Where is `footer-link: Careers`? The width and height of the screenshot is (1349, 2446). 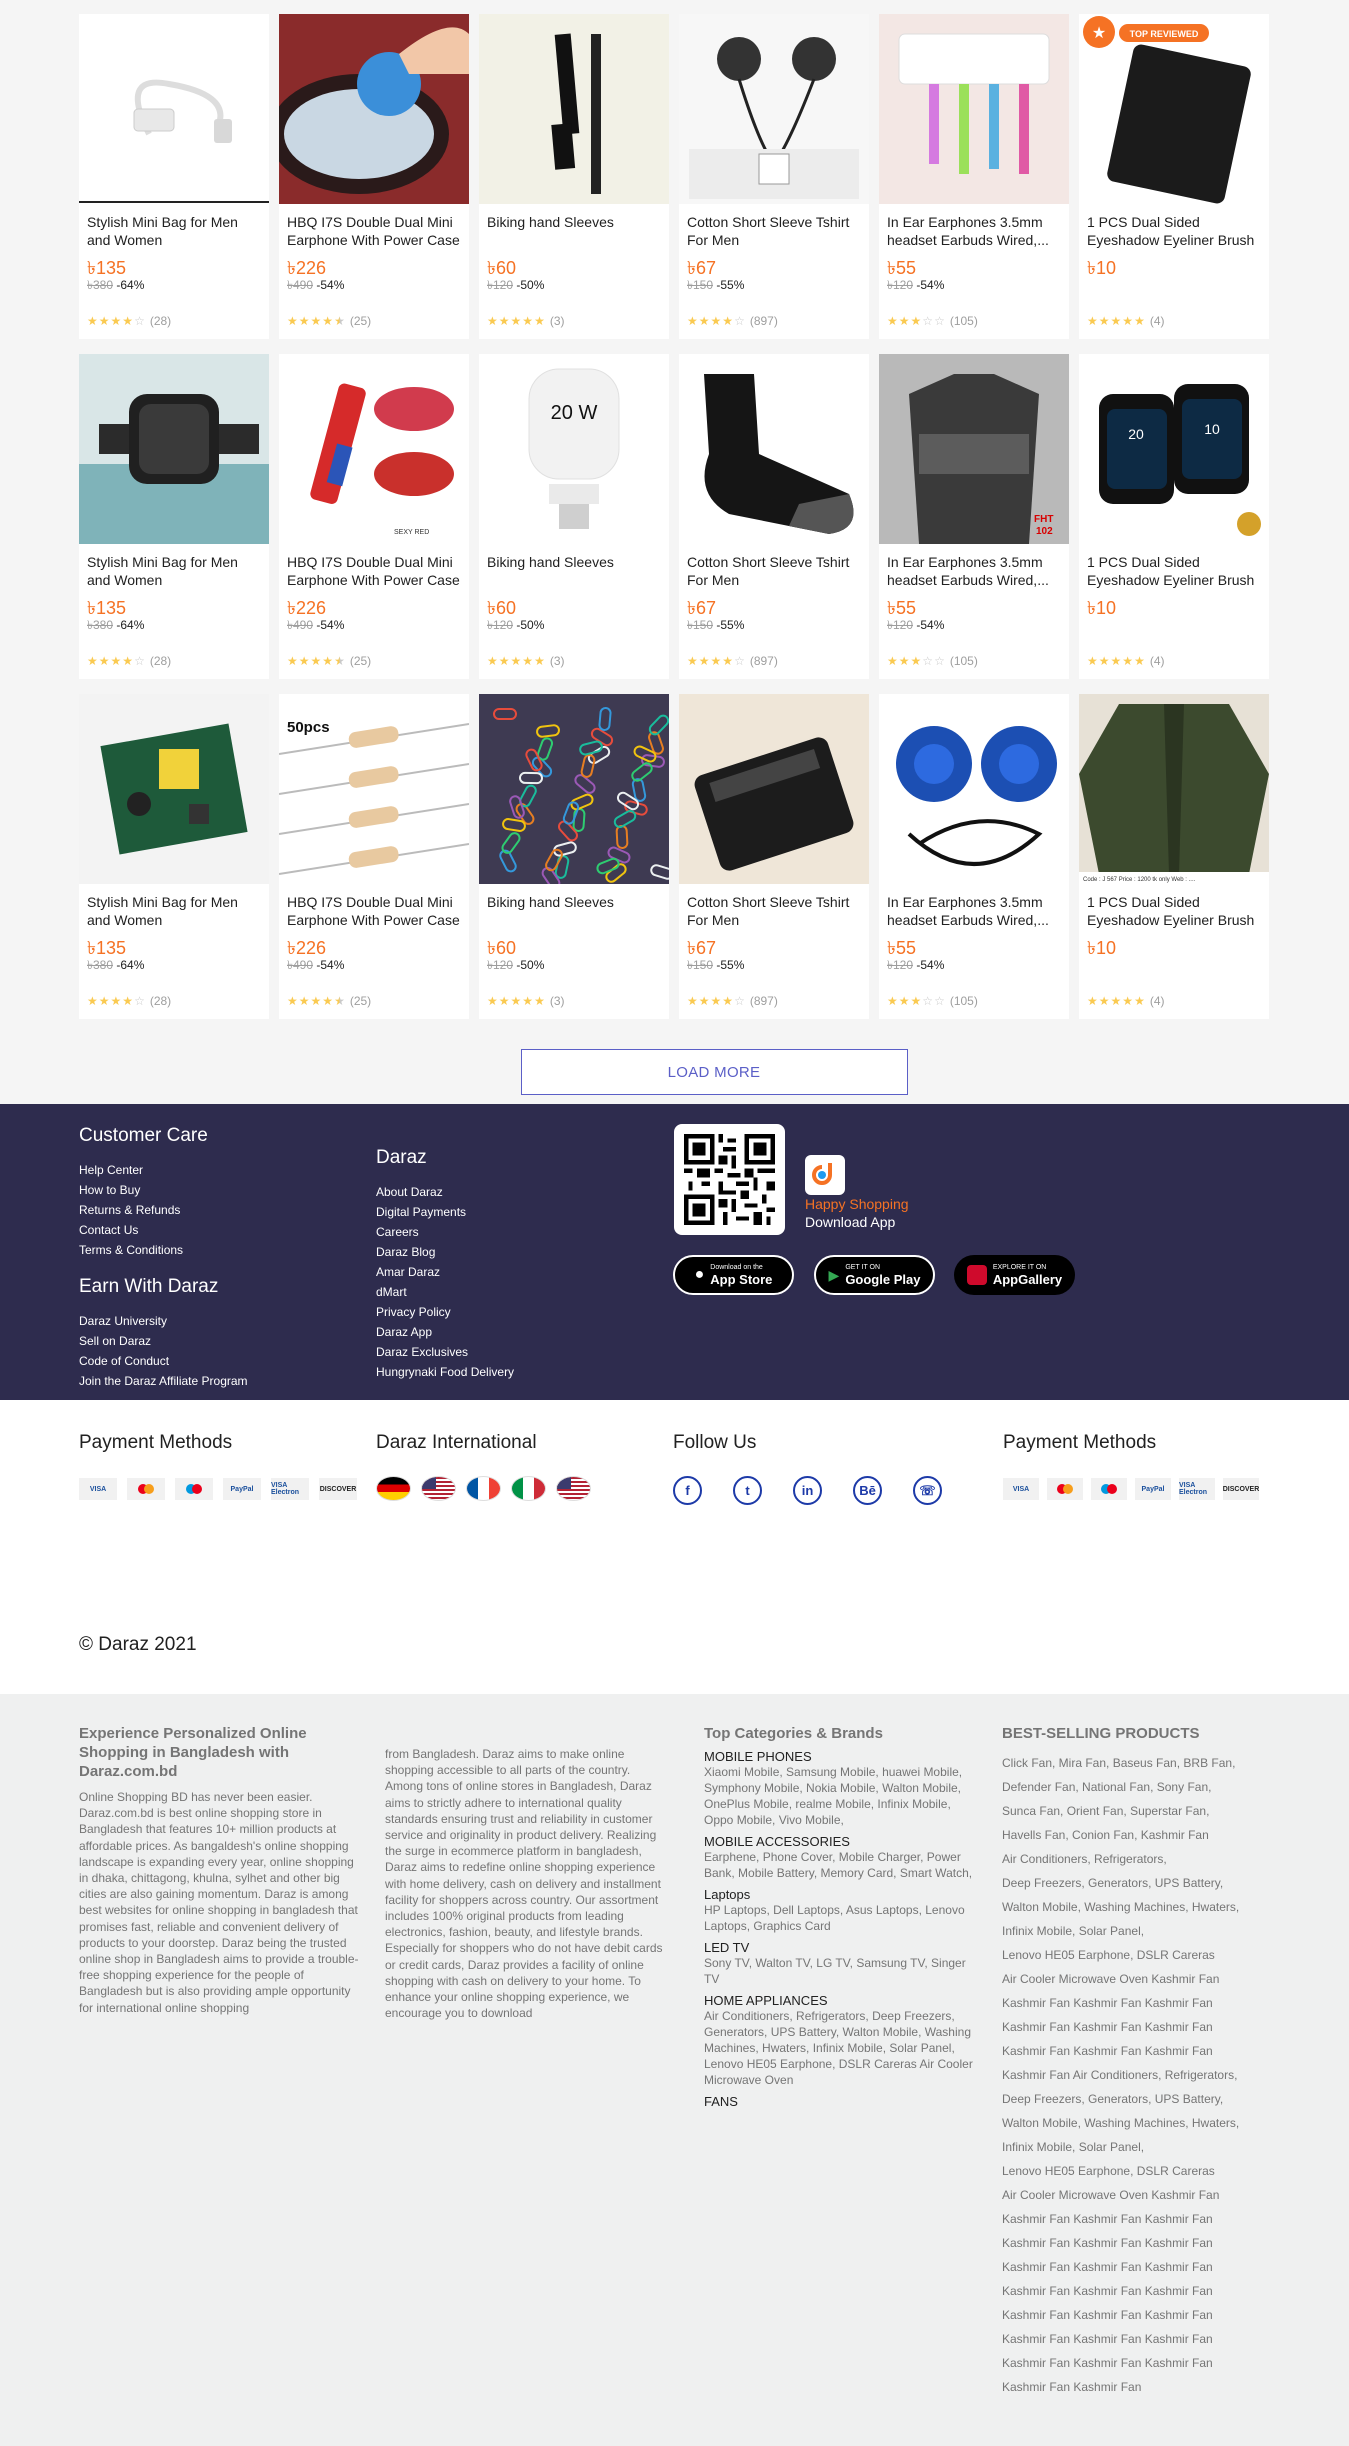 footer-link: Careers is located at coordinates (445, 1232).